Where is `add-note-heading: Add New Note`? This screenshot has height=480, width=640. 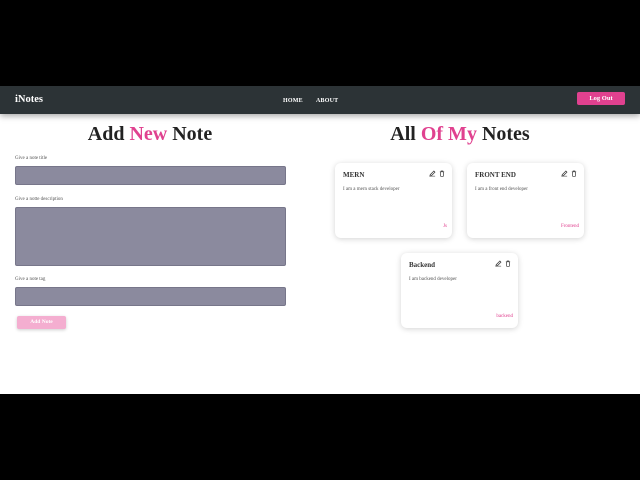
add-note-heading: Add New Note is located at coordinates (150, 134).